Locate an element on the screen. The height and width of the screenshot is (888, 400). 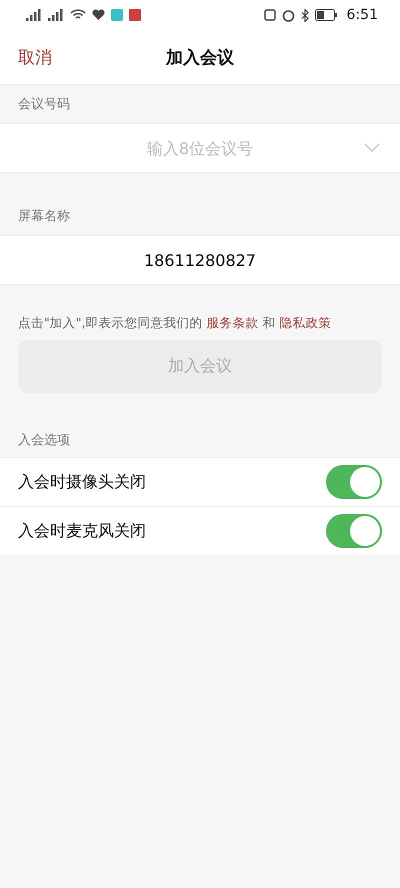
terms-link: 服务条款 is located at coordinates (232, 322).